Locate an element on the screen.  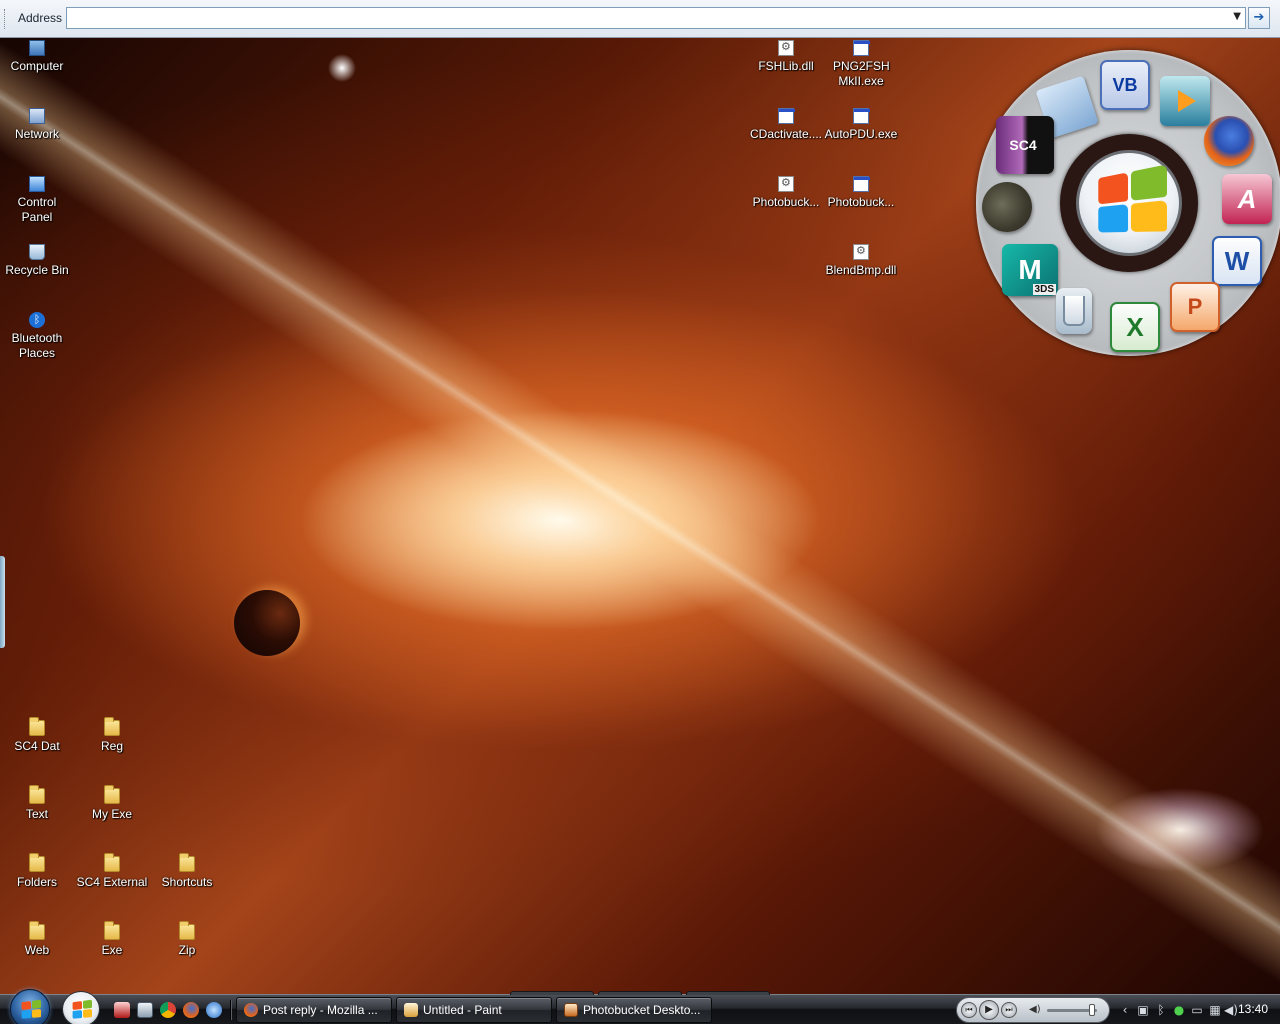
toolbar-grip is located at coordinates (5, 19).